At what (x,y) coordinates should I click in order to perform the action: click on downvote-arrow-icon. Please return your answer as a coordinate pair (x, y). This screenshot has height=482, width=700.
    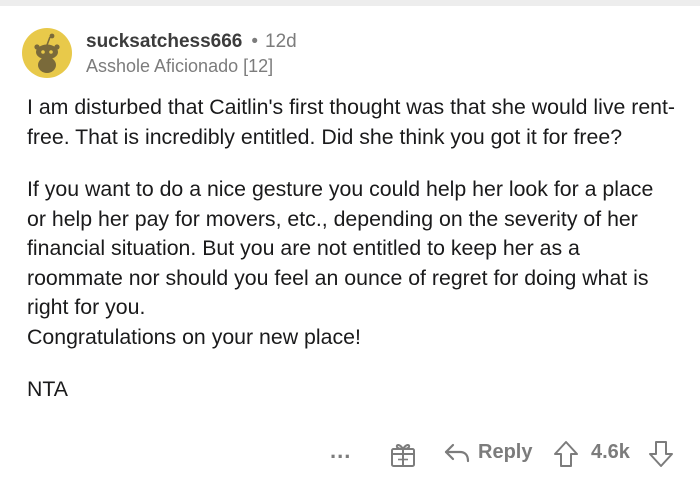
    Looking at the image, I should click on (661, 454).